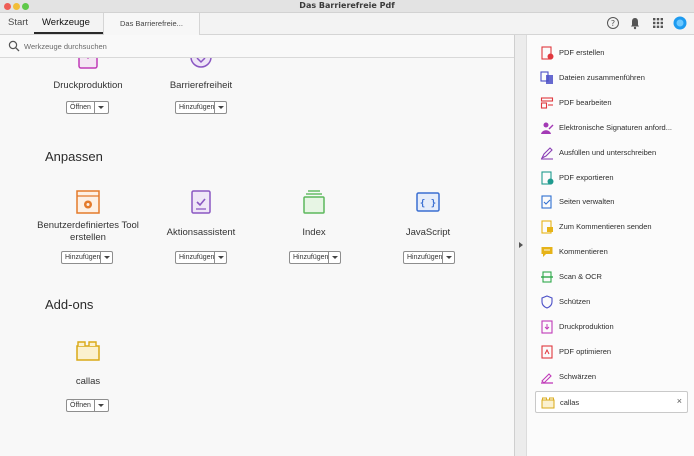  What do you see at coordinates (585, 351) in the screenshot?
I see `right-panel-item-label: PDF optimieren` at bounding box center [585, 351].